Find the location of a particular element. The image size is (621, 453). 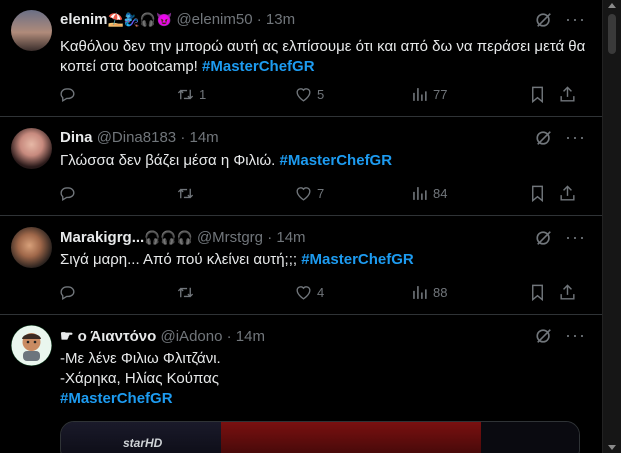

retweet-count: 1 is located at coordinates (203, 94).